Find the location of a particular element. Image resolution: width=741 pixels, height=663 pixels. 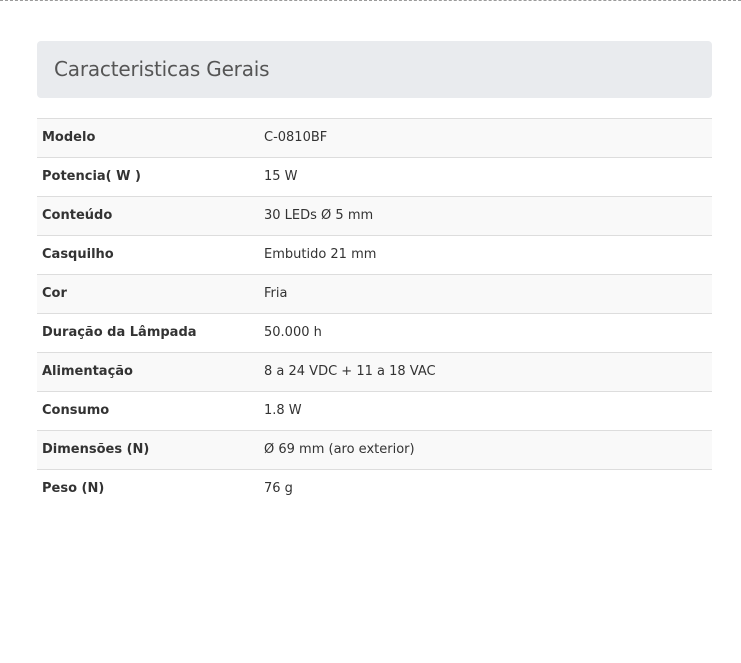

spec-value-casquilho: Embutido 21 mm is located at coordinates (485, 255).